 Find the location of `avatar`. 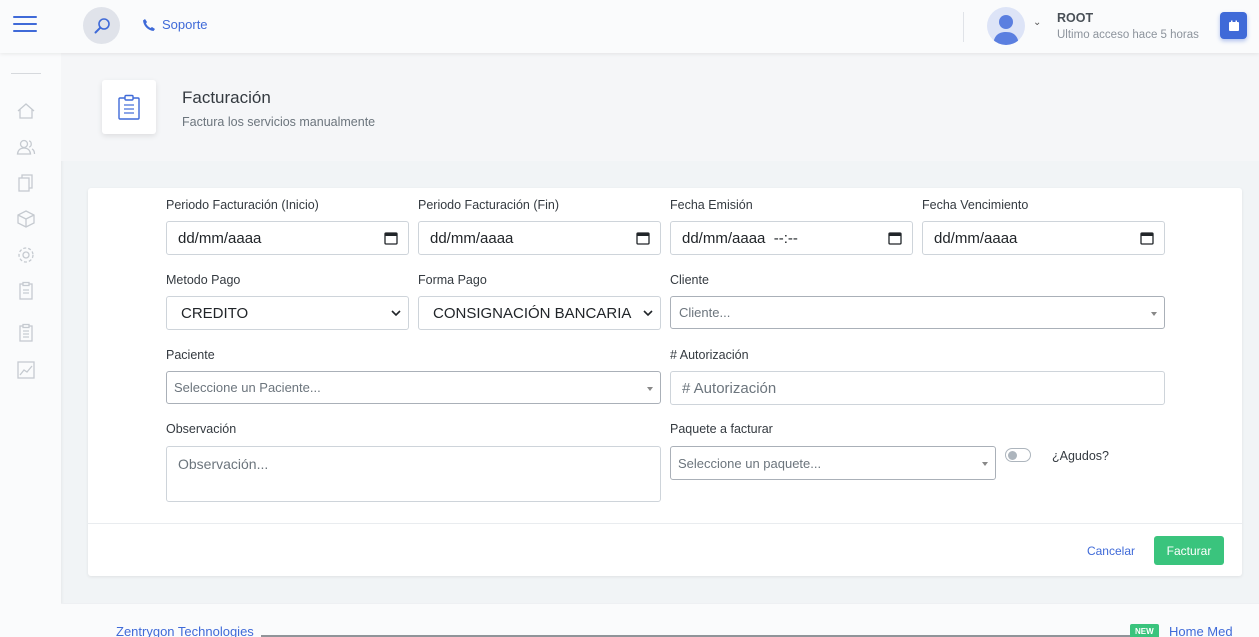

avatar is located at coordinates (1006, 26).